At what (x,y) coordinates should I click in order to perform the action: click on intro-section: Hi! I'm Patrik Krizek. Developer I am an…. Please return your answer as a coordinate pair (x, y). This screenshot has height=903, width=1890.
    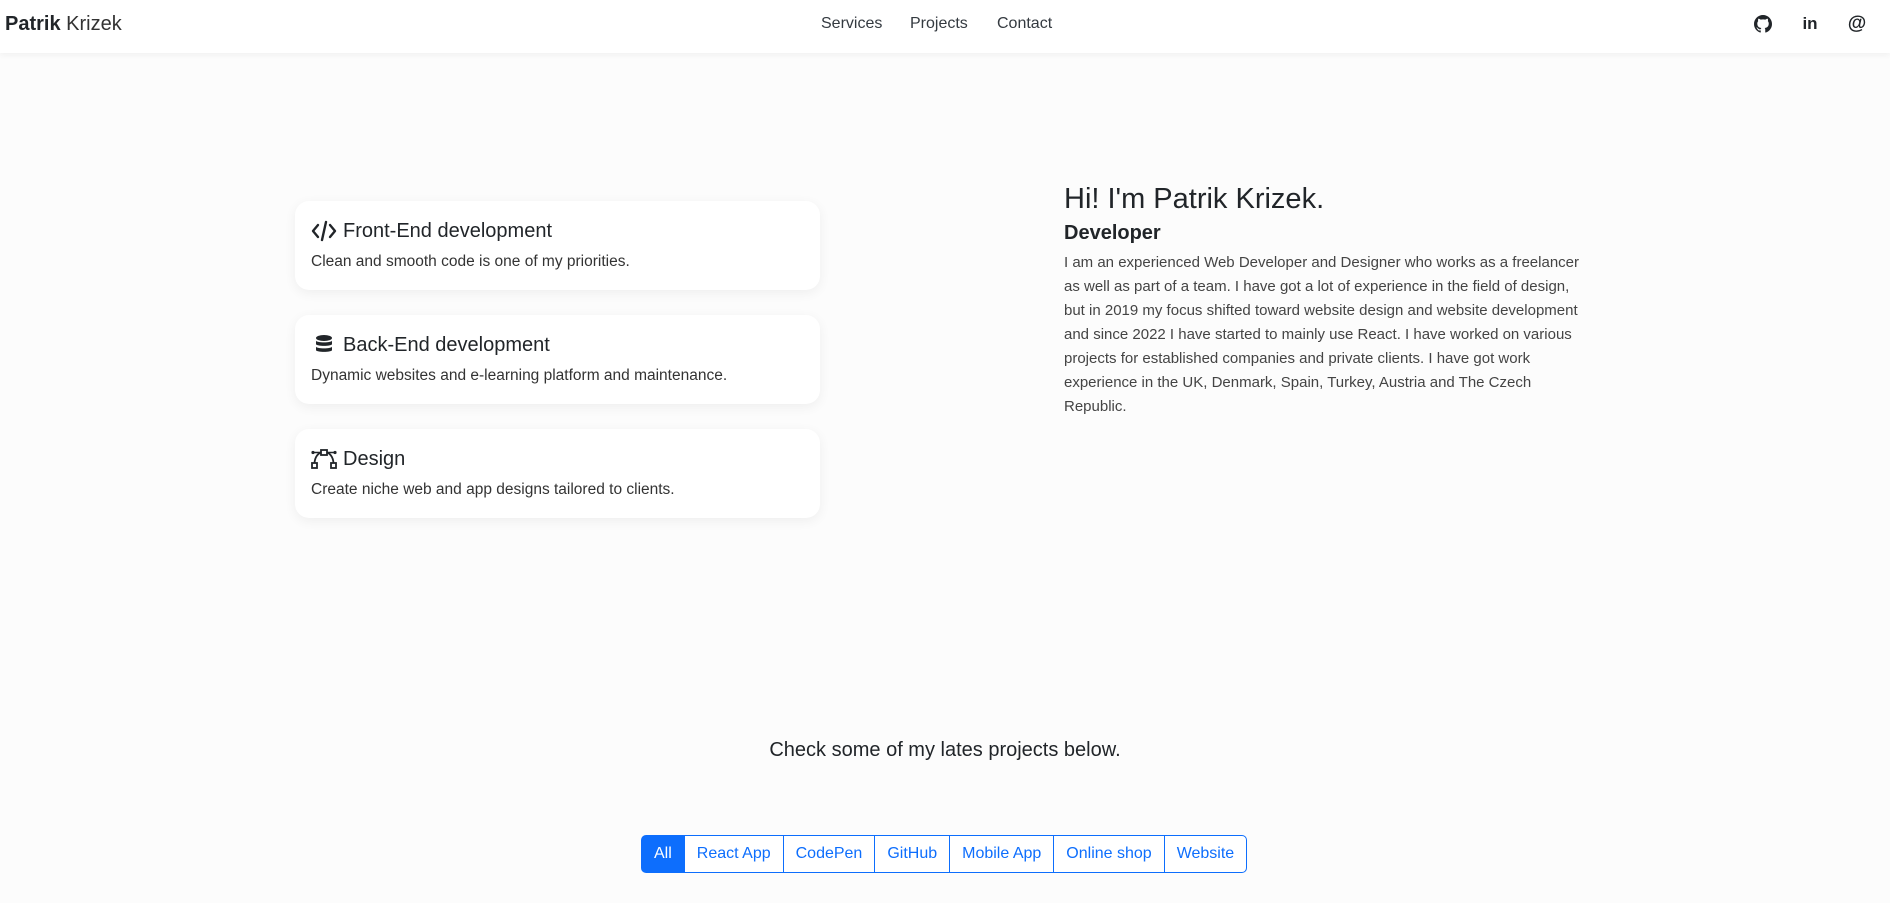
    Looking at the image, I should click on (1329, 299).